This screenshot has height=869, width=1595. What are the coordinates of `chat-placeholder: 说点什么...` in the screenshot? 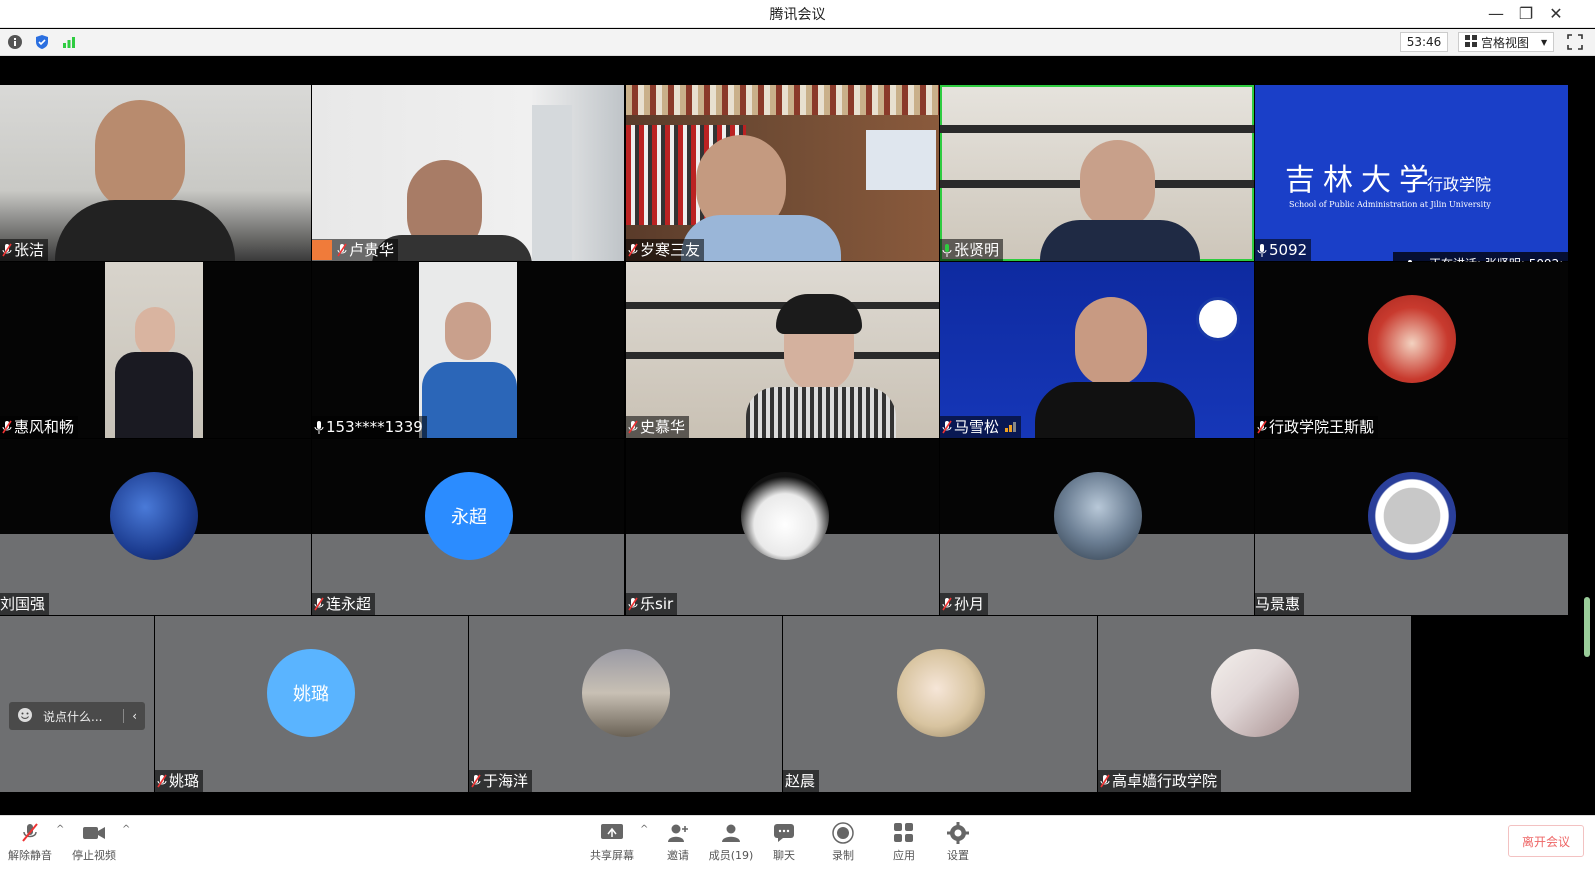 It's located at (78, 716).